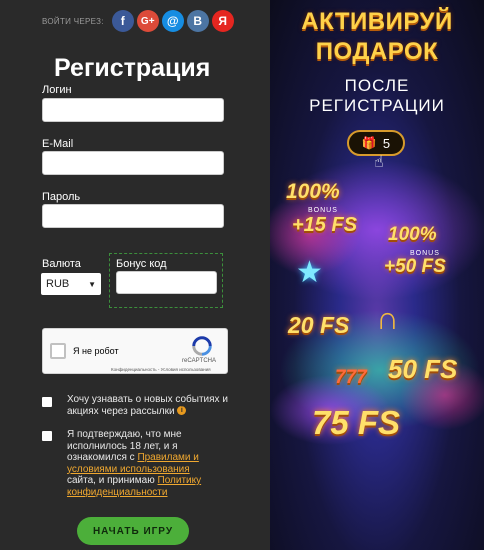 The width and height of the screenshot is (484, 550). What do you see at coordinates (147, 21) in the screenshot?
I see `google-plus-icon: G+` at bounding box center [147, 21].